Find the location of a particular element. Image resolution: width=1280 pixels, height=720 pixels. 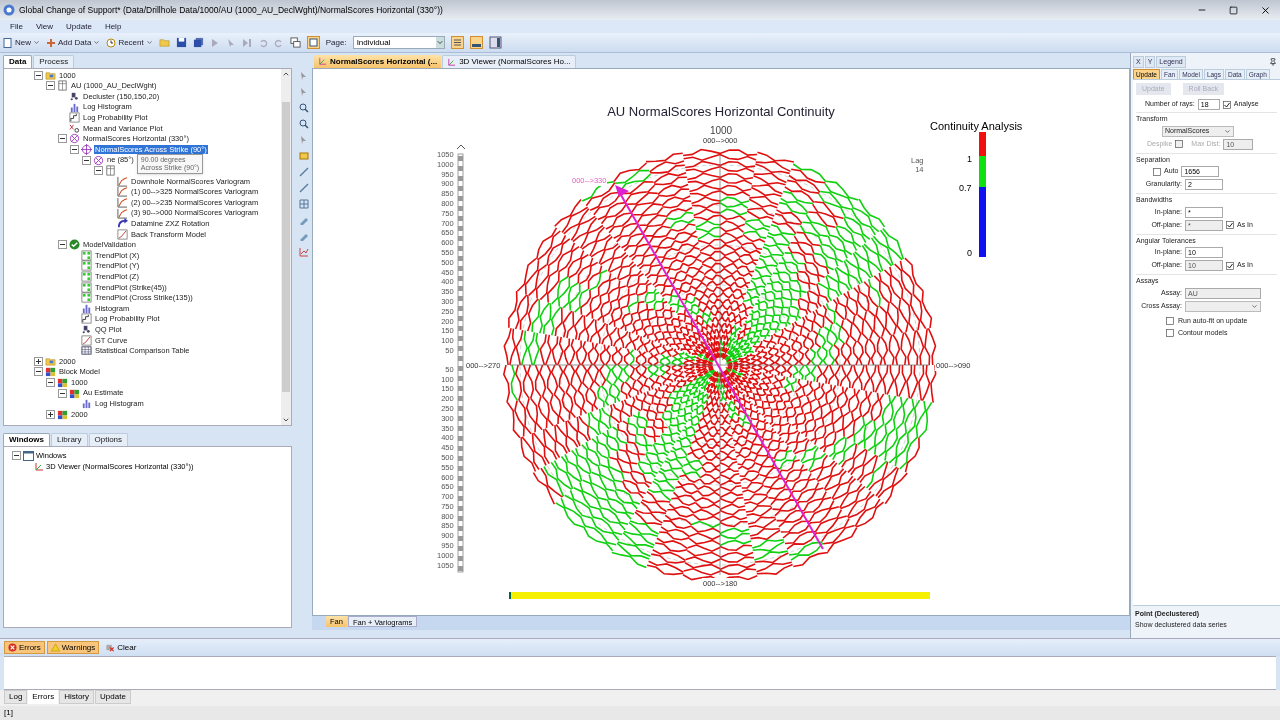

status-text: [1] is located at coordinates (8, 713).